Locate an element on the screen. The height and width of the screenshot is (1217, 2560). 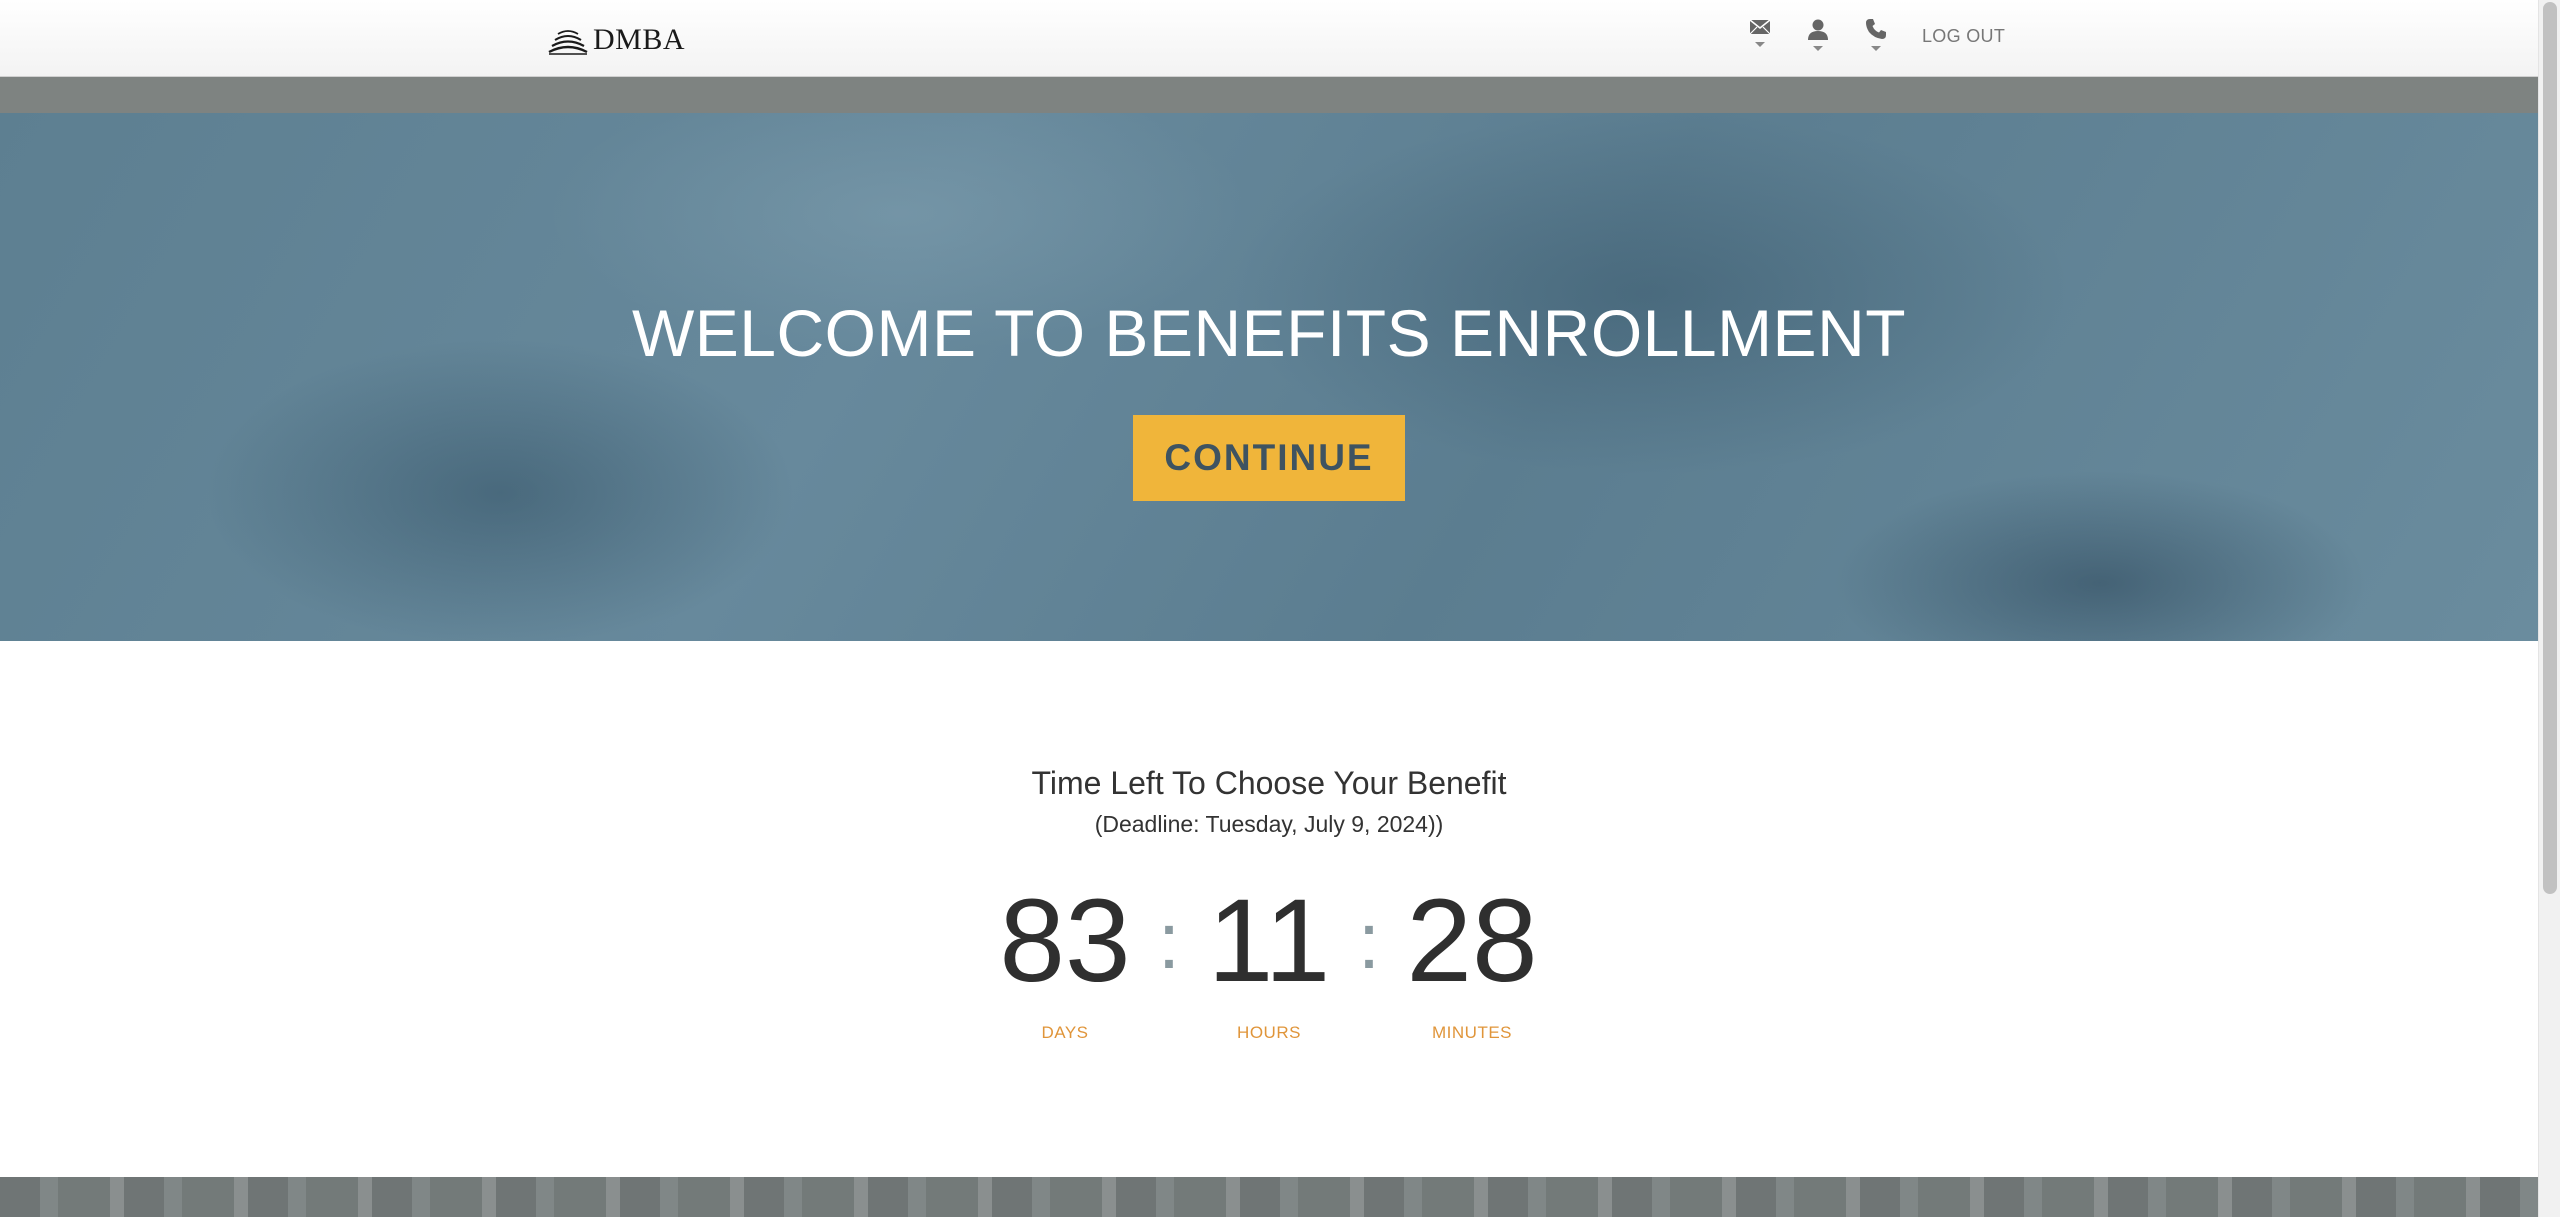
dmba-logo: DMBA is located at coordinates (616, 40).